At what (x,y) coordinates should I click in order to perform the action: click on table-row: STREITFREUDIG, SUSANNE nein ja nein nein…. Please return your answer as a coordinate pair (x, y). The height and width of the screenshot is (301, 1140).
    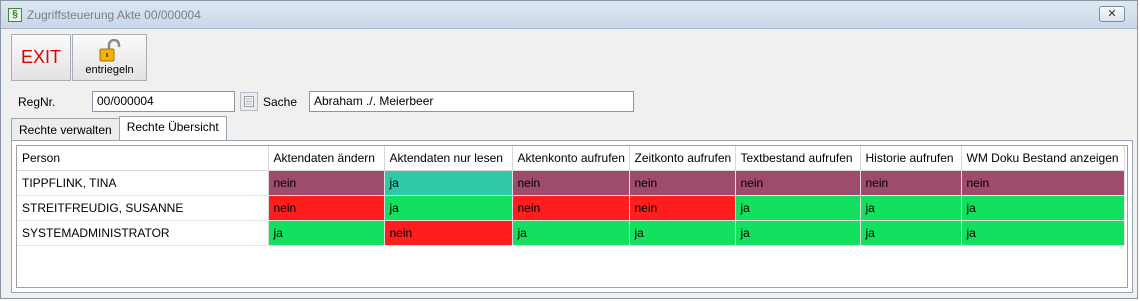
    Looking at the image, I should click on (571, 208).